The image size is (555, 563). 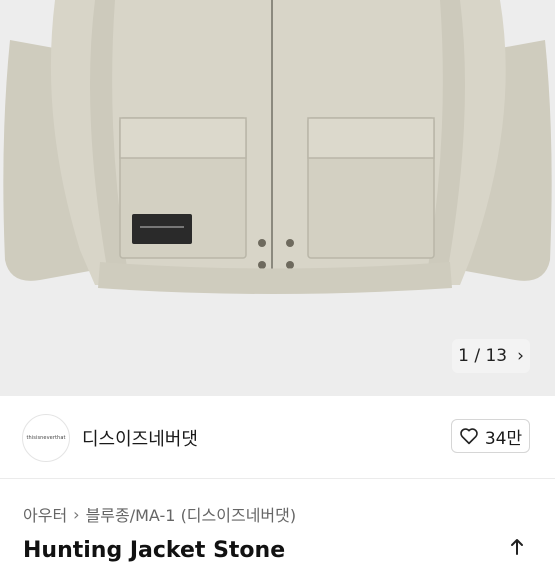 What do you see at coordinates (503, 438) in the screenshot?
I see `like-count: 34만` at bounding box center [503, 438].